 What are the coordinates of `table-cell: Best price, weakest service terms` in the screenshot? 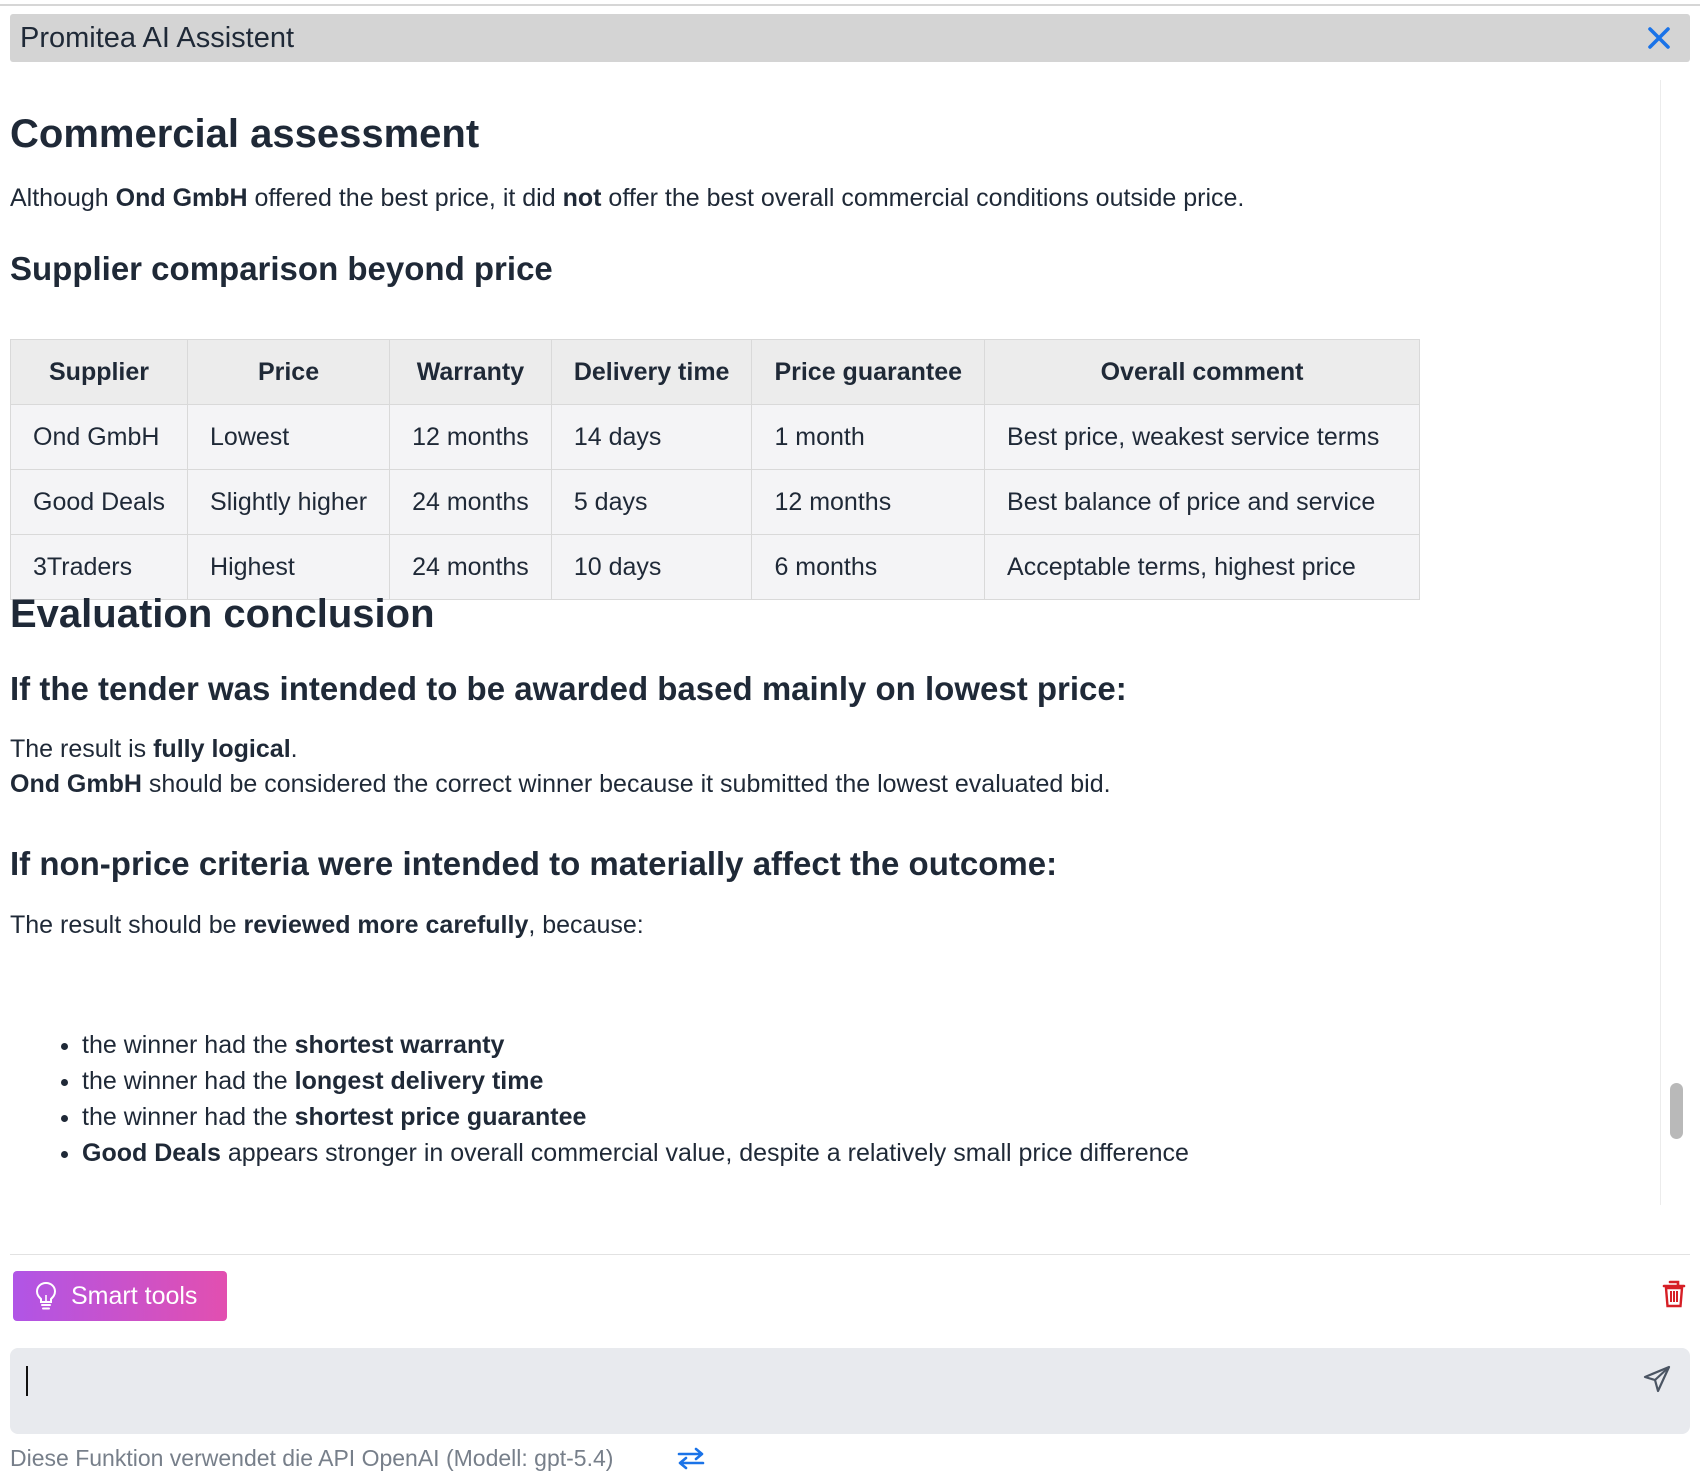 It's located at (1202, 437).